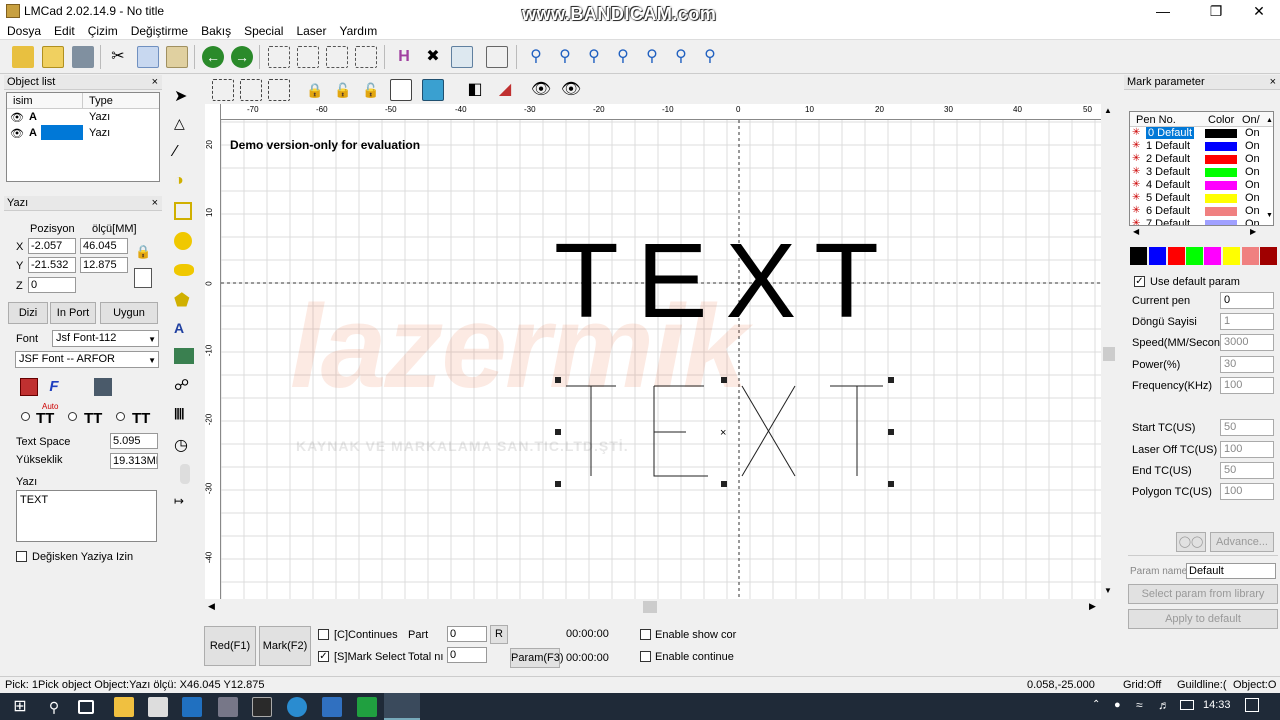 The height and width of the screenshot is (720, 1280). I want to click on rectangle-icon, so click(183, 211).